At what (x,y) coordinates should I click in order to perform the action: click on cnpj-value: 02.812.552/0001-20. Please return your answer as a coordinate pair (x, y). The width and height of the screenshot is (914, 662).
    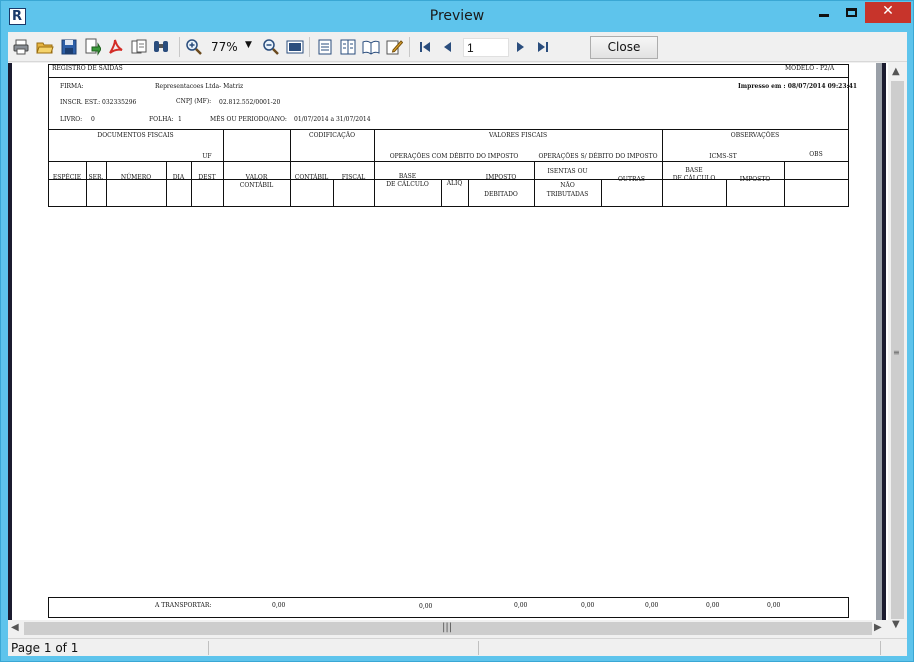
    Looking at the image, I should click on (250, 102).